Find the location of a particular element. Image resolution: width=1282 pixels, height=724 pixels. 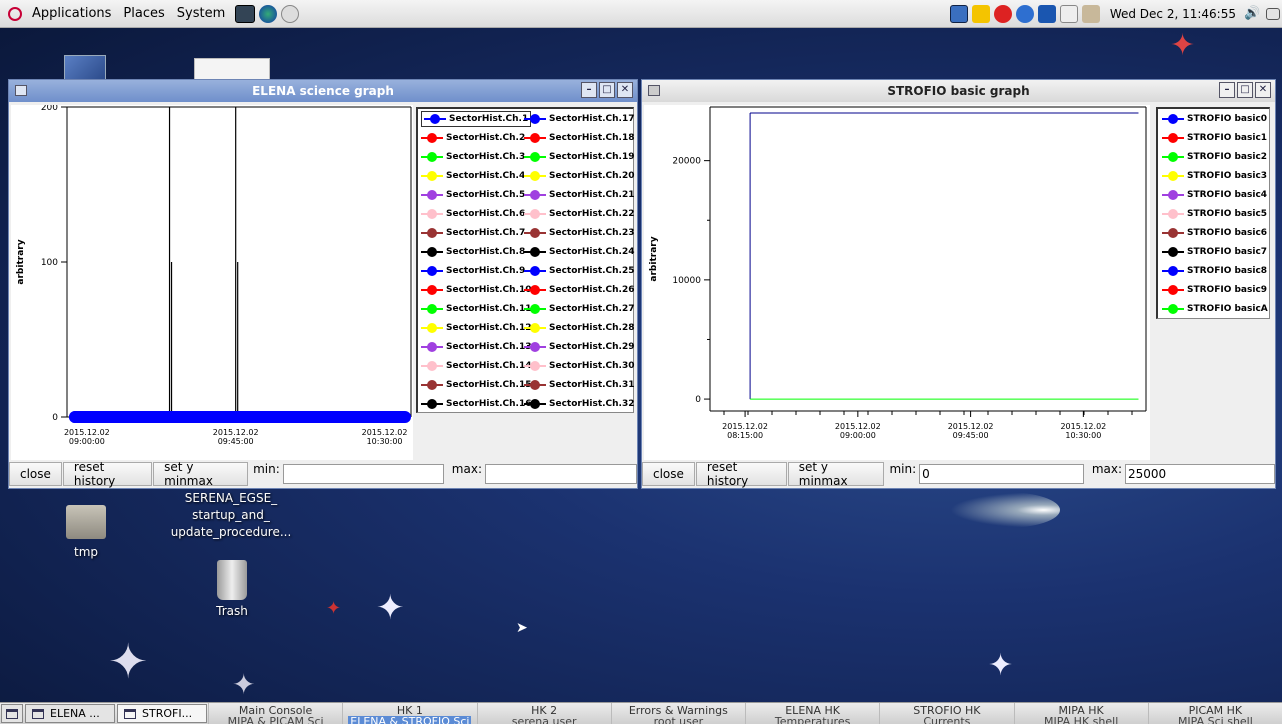

legend-entry: SectorHist.Ch.22 is located at coordinates (579, 214).